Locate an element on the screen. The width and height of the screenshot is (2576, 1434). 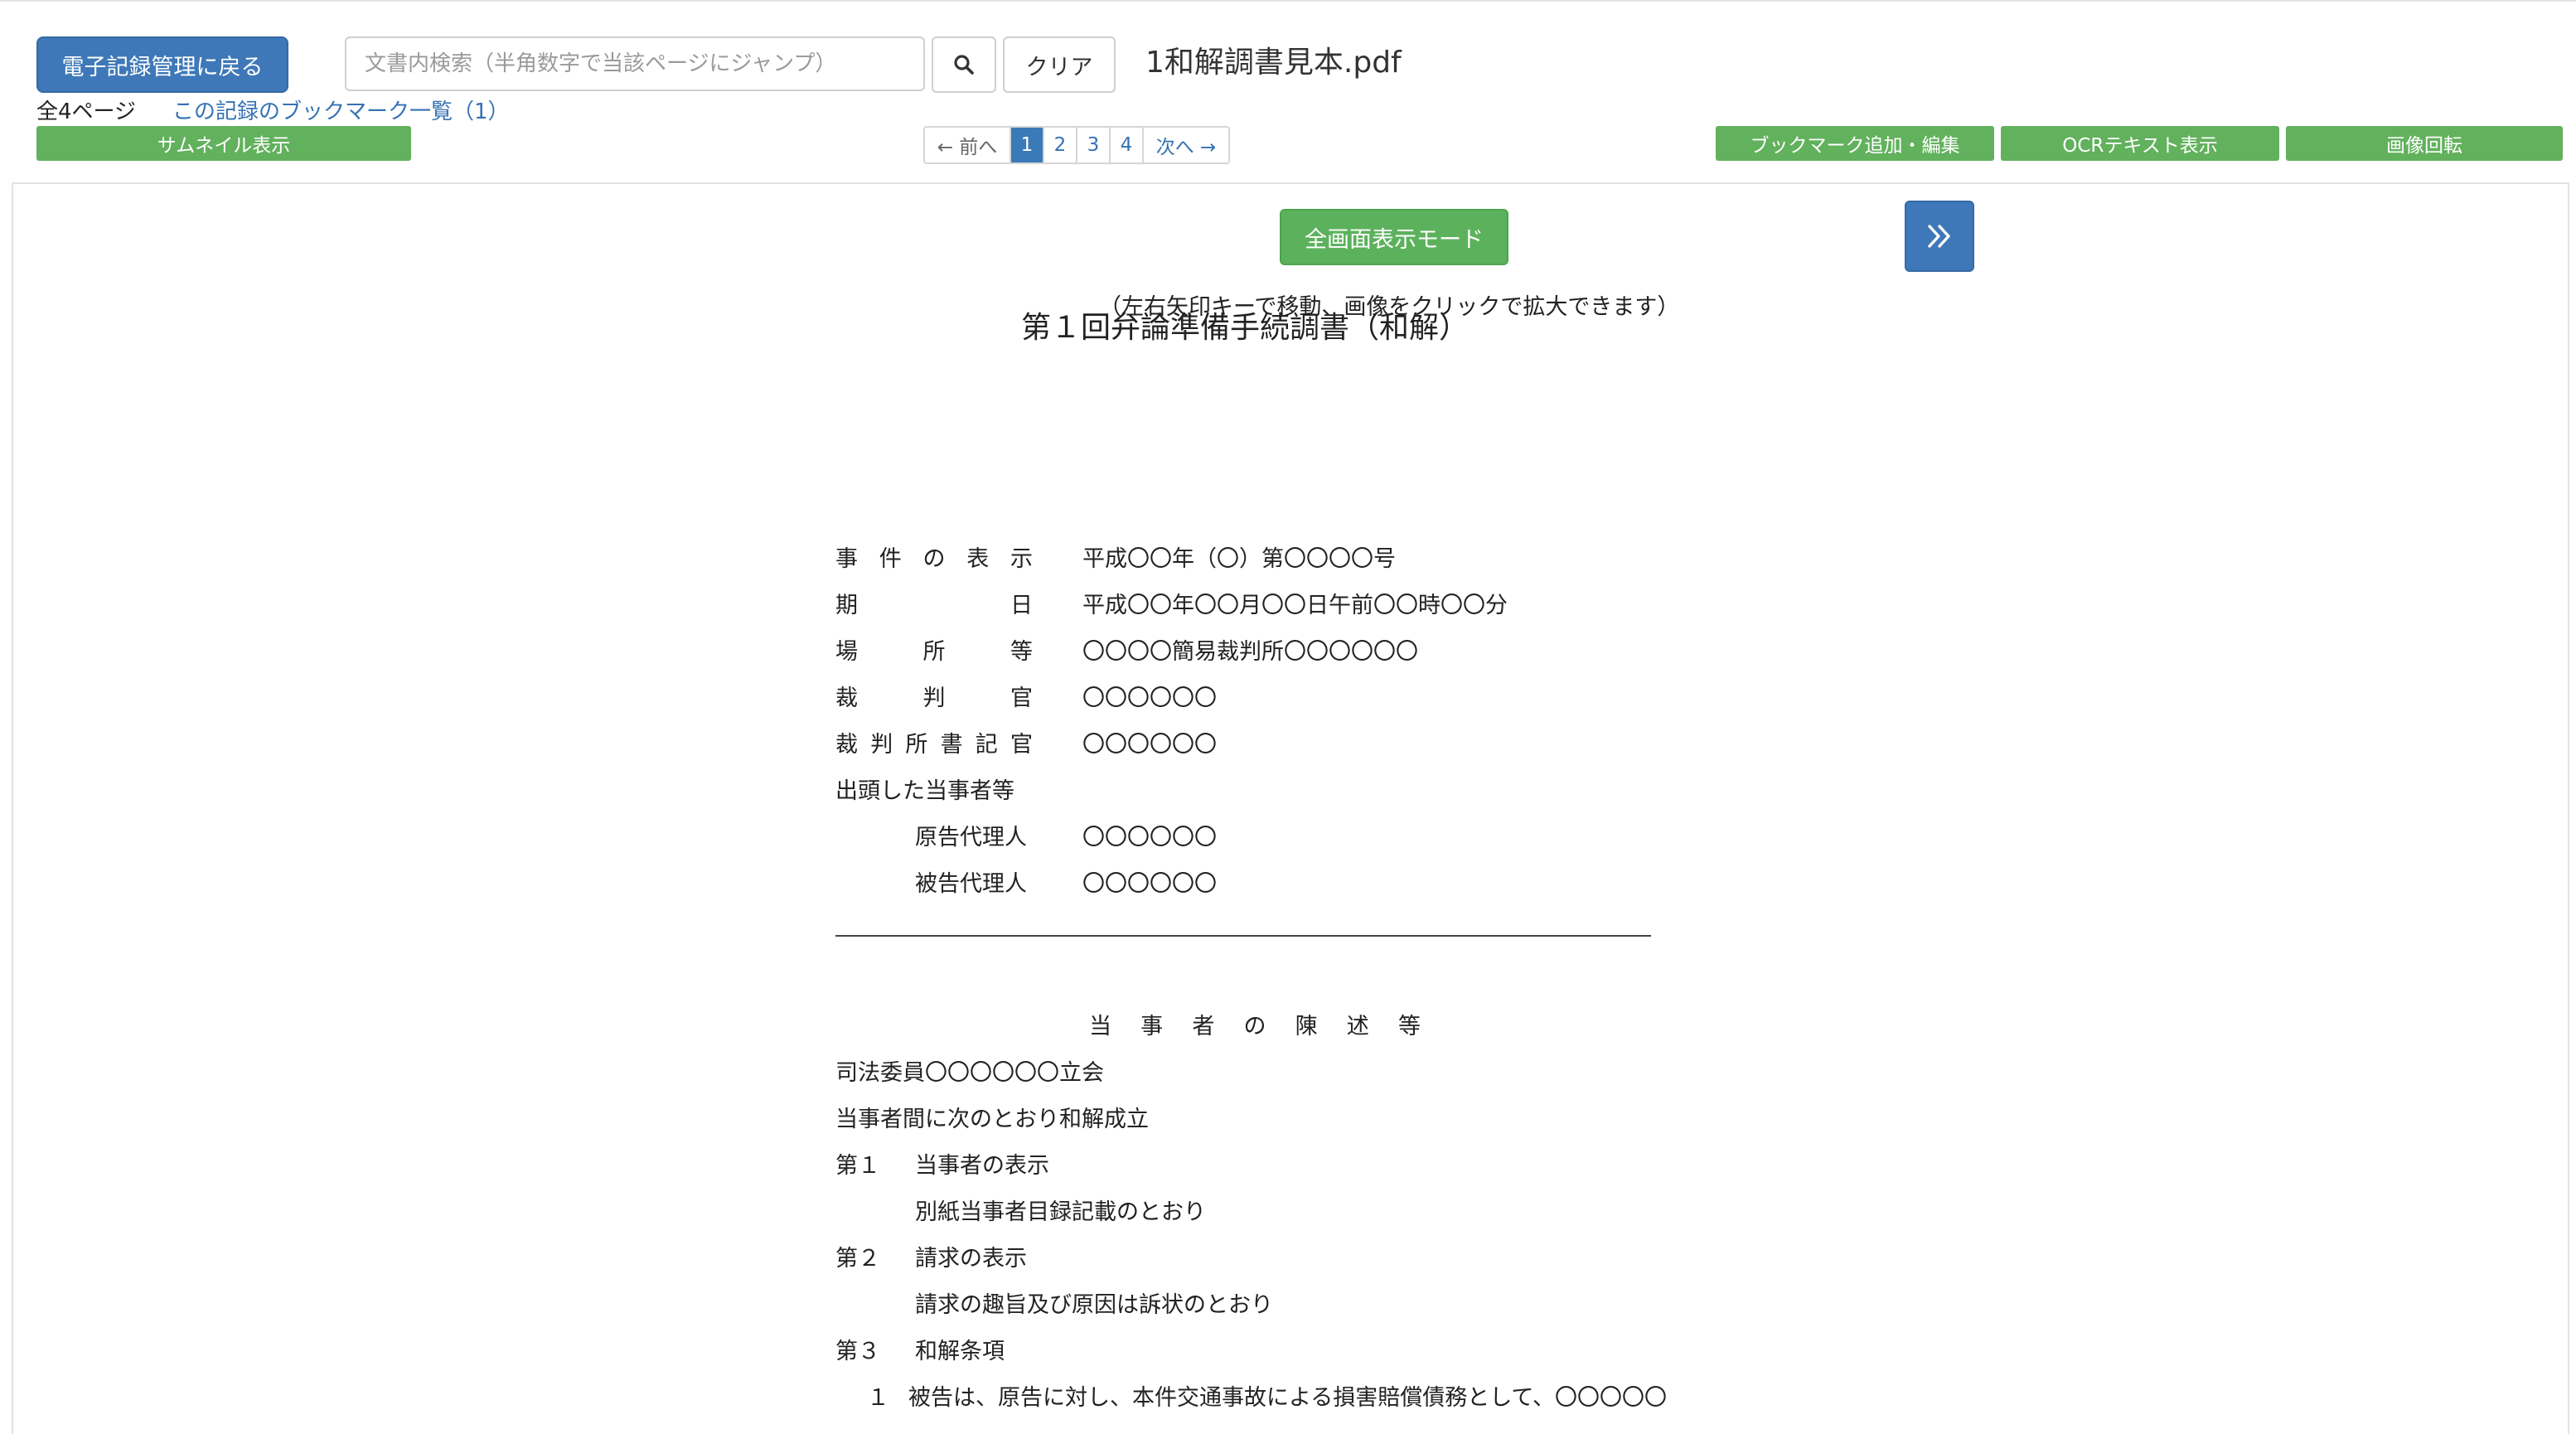
next-page-arrow-button is located at coordinates (1940, 237).